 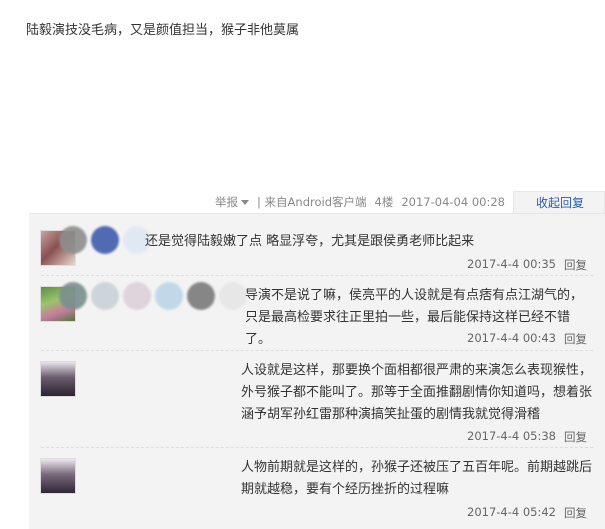 What do you see at coordinates (511, 264) in the screenshot?
I see `reply-time: 2017-4-4 00:35` at bounding box center [511, 264].